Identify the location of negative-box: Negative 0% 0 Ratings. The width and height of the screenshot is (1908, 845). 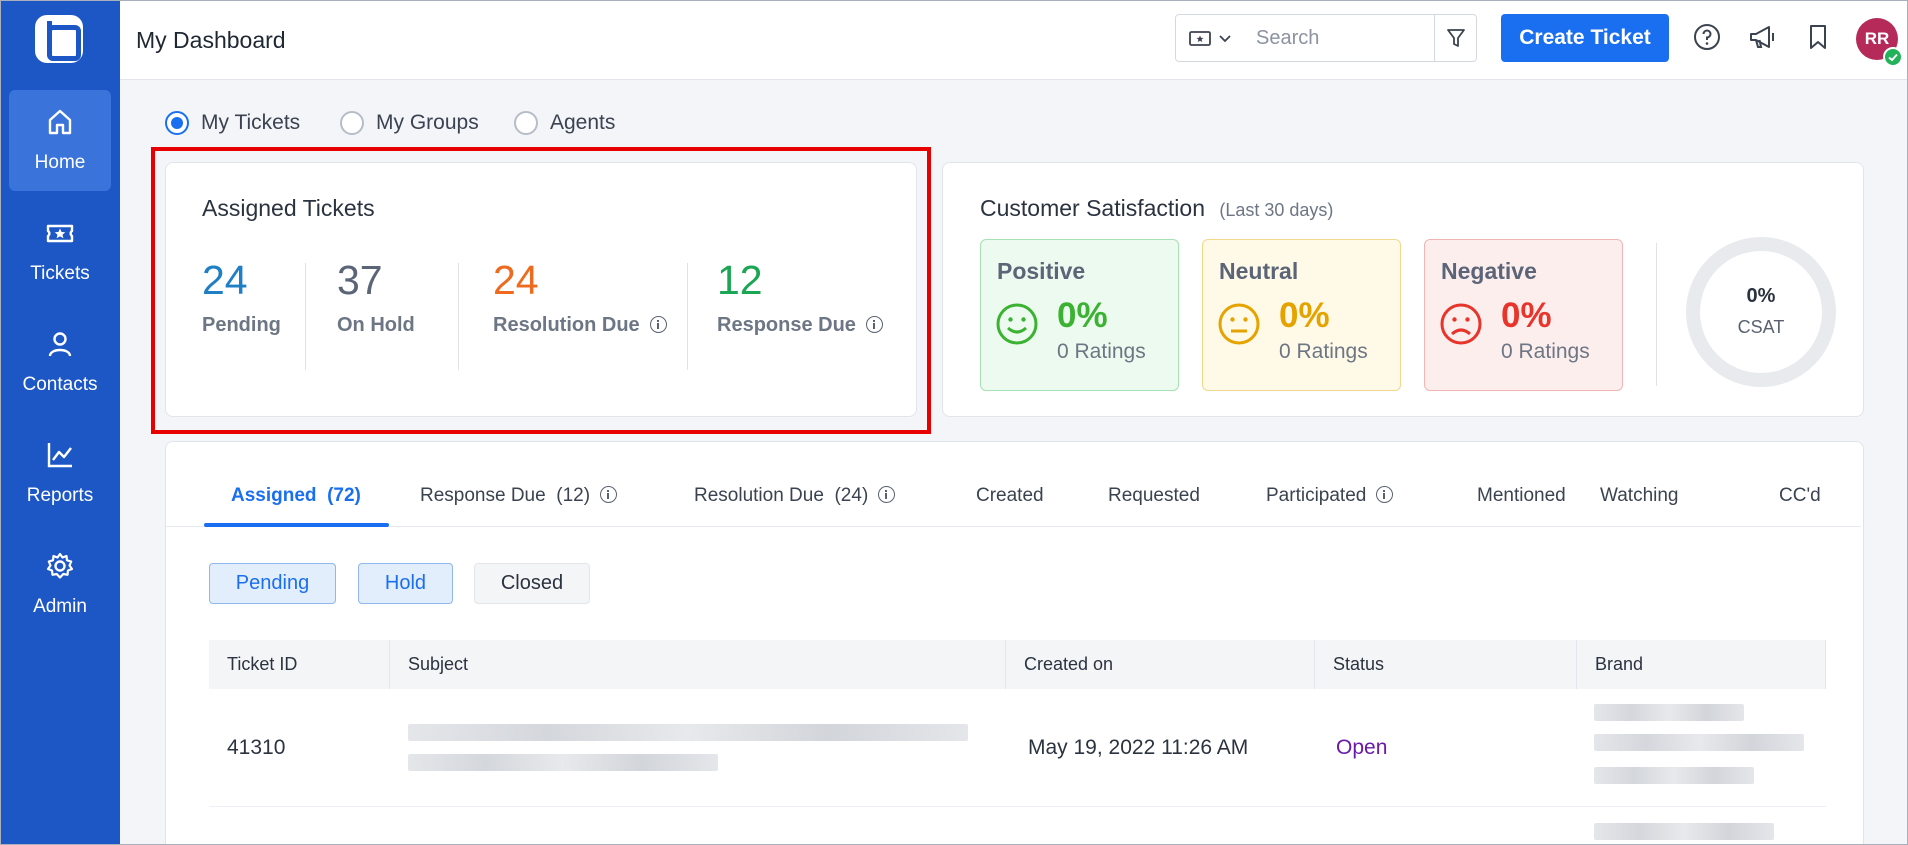
(1523, 315).